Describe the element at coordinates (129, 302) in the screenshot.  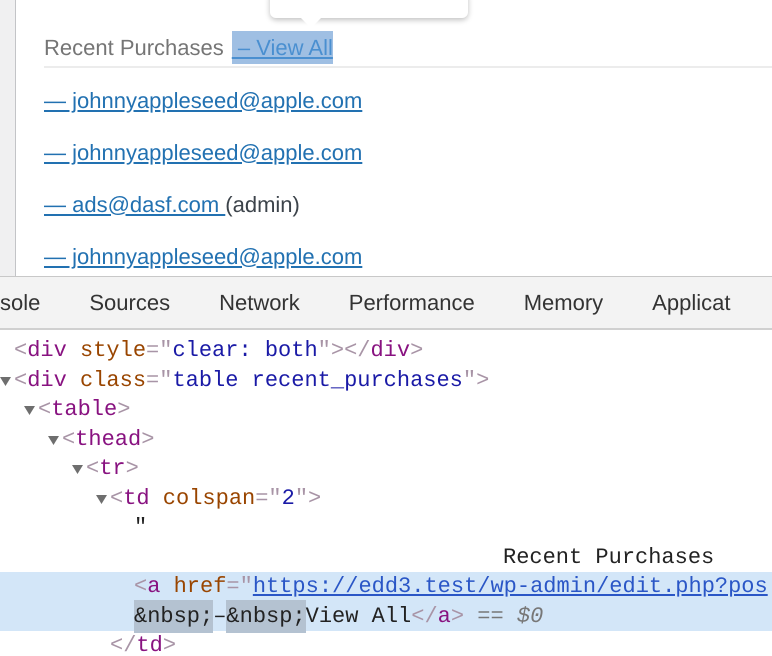
I see `devtools-tab: Sources` at that location.